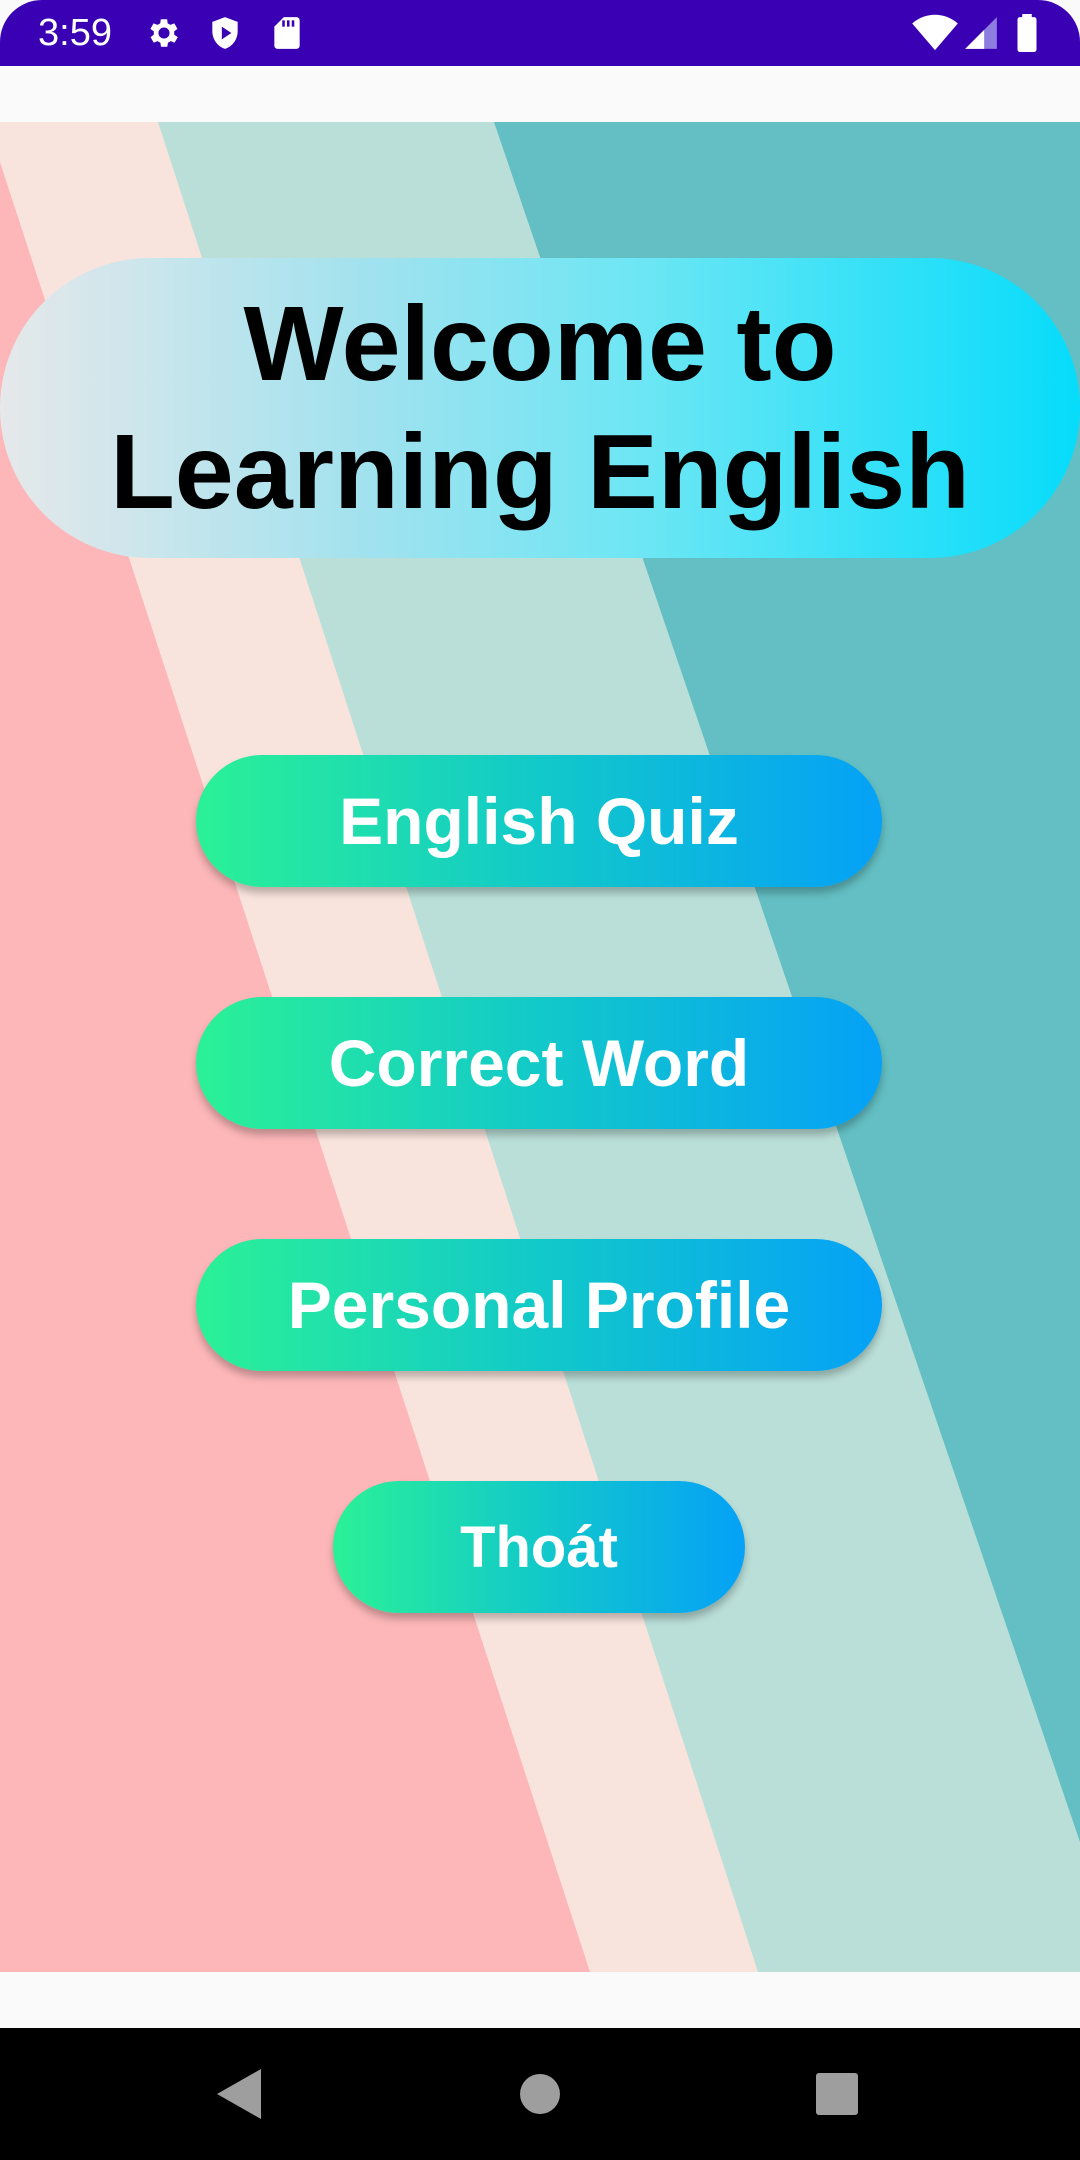  I want to click on status-time: 3:59, so click(75, 33).